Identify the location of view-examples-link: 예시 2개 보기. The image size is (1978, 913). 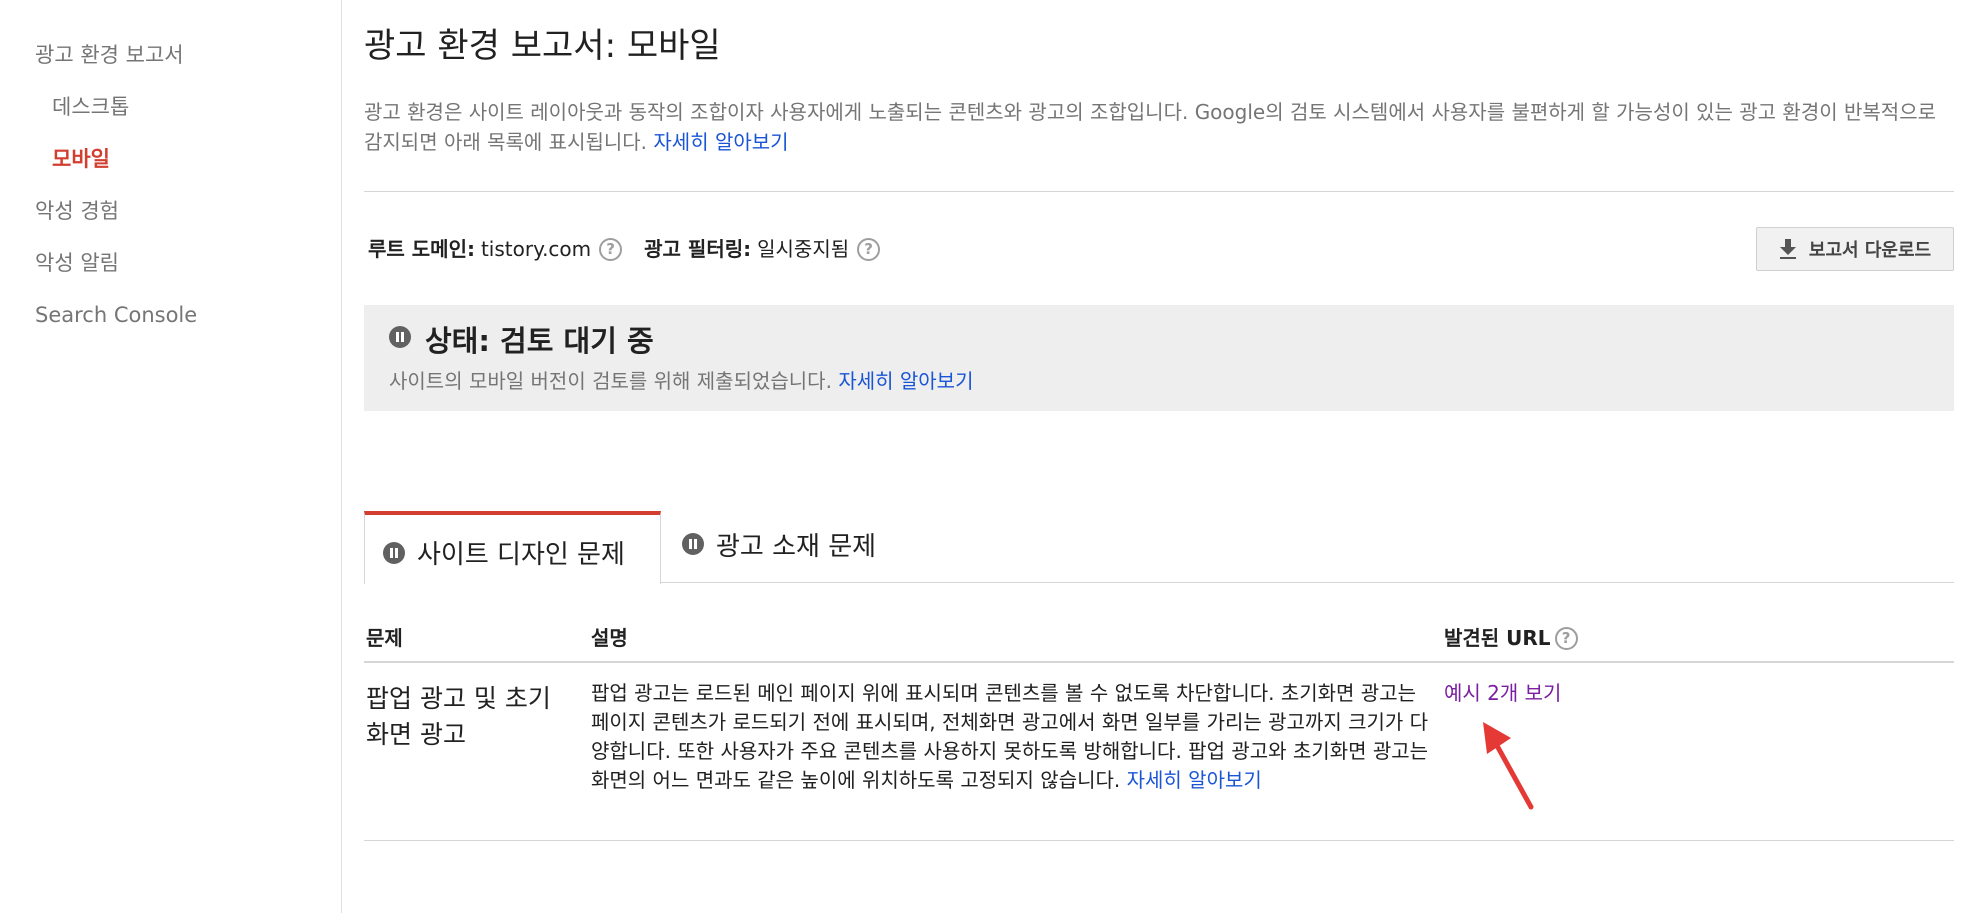
(1502, 693).